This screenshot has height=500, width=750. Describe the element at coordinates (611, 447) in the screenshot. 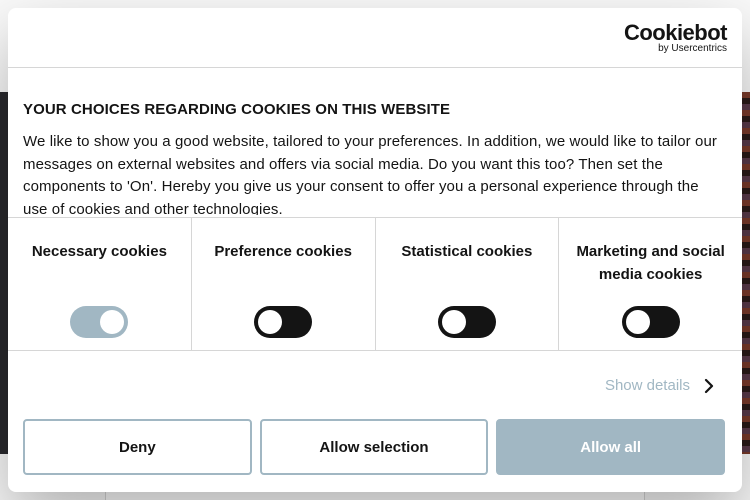

I see `allow-all-button: Allow all` at that location.